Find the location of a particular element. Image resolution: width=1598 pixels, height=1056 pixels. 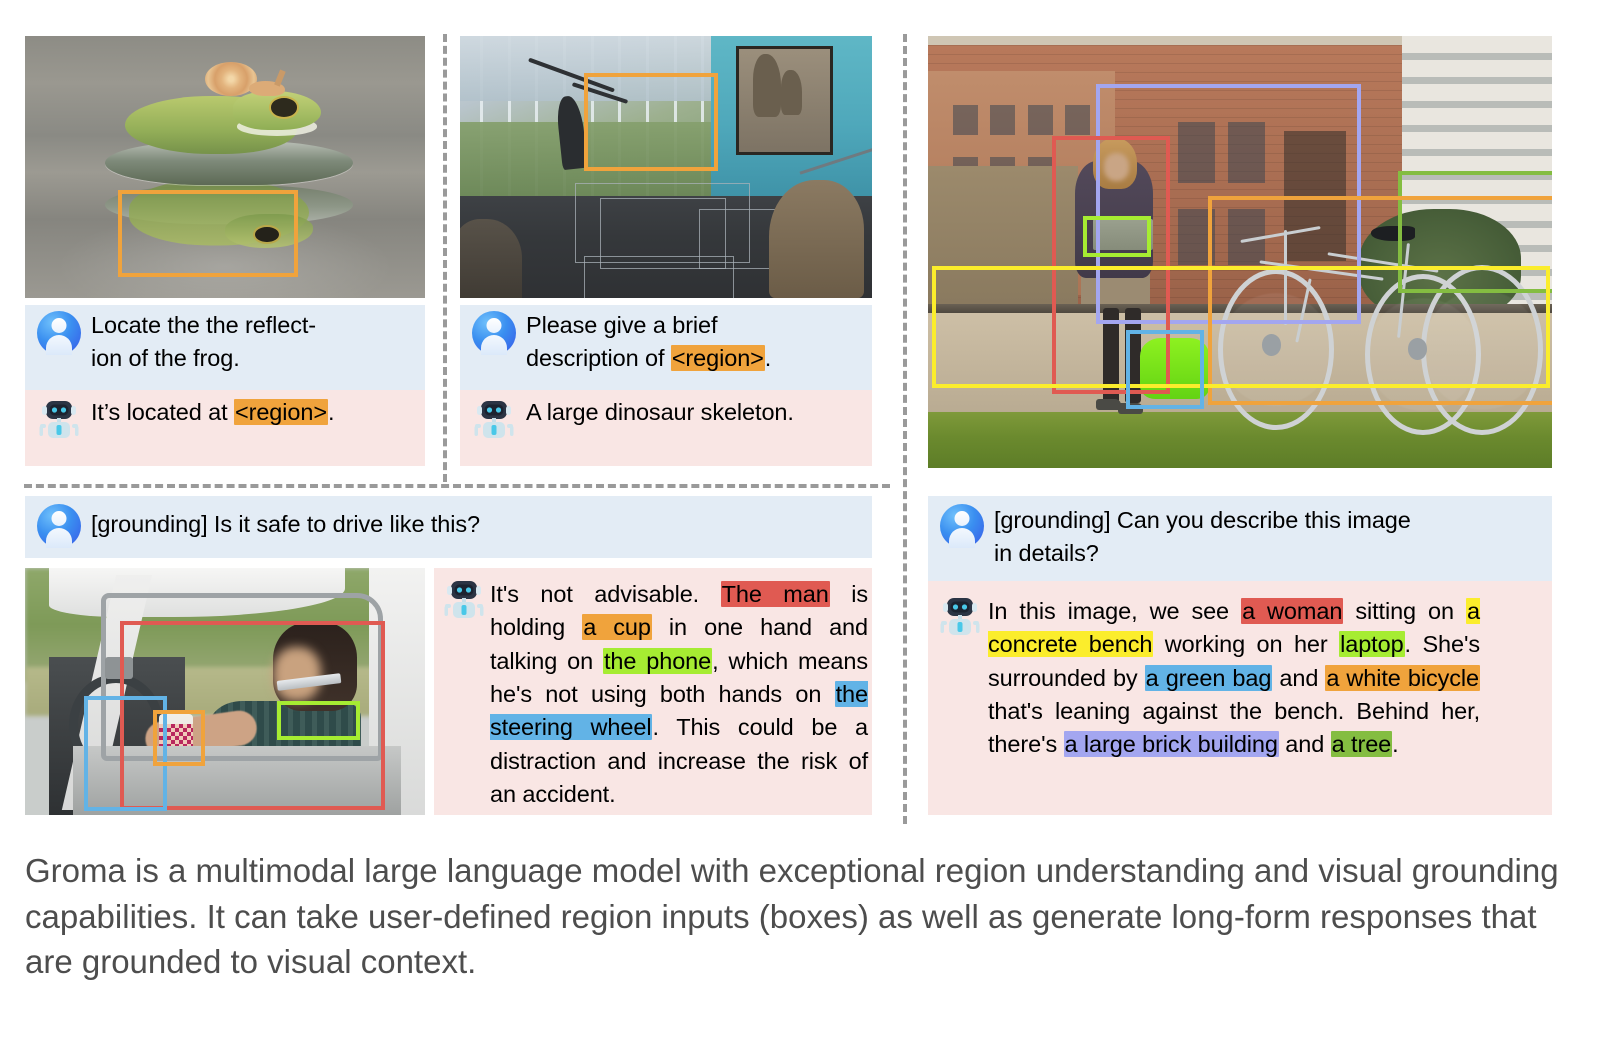

describe-question-line2: in details? is located at coordinates (1046, 553).